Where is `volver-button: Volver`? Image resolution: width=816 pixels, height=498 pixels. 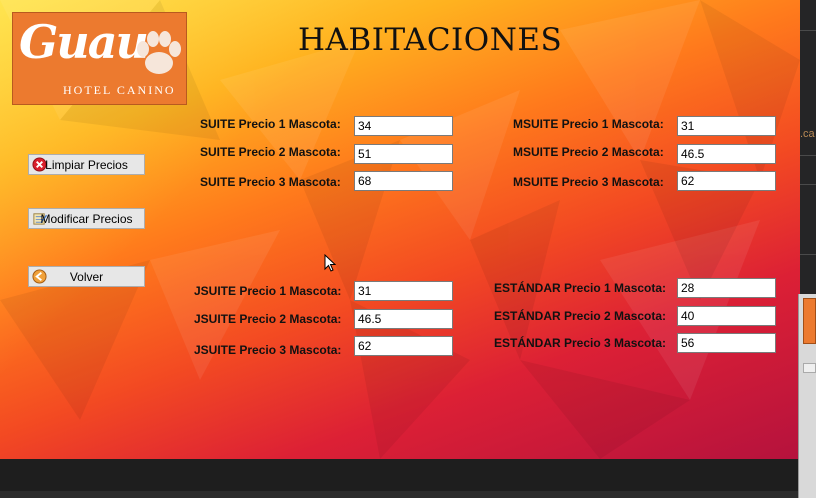
volver-button: Volver is located at coordinates (86, 276).